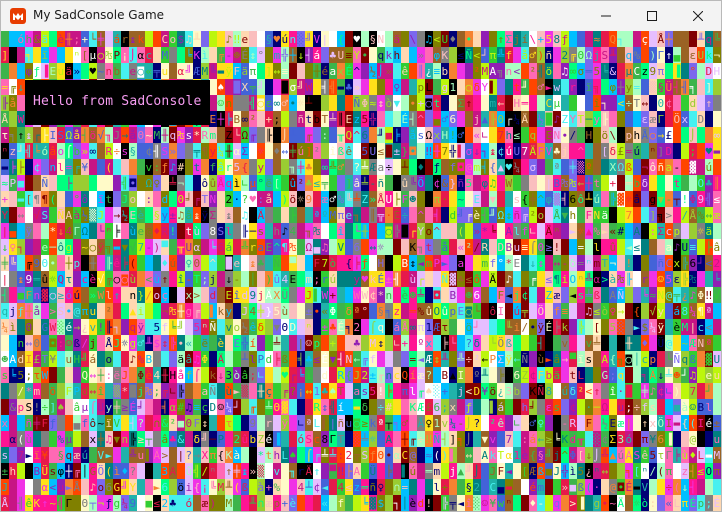 This screenshot has height=512, width=722. What do you see at coordinates (325, 199) in the screenshot?
I see `svg-text: æ` at bounding box center [325, 199].